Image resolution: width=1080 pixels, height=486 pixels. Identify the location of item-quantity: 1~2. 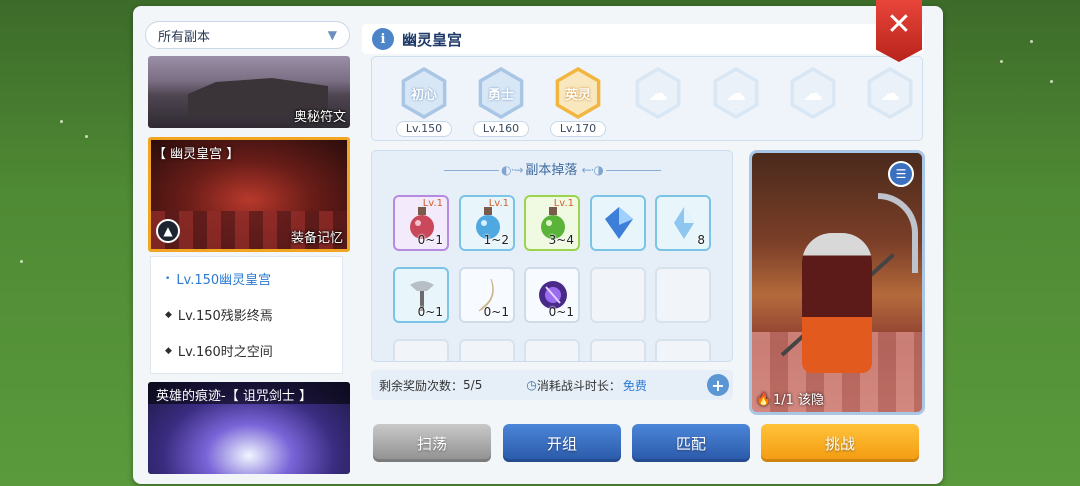
(496, 240).